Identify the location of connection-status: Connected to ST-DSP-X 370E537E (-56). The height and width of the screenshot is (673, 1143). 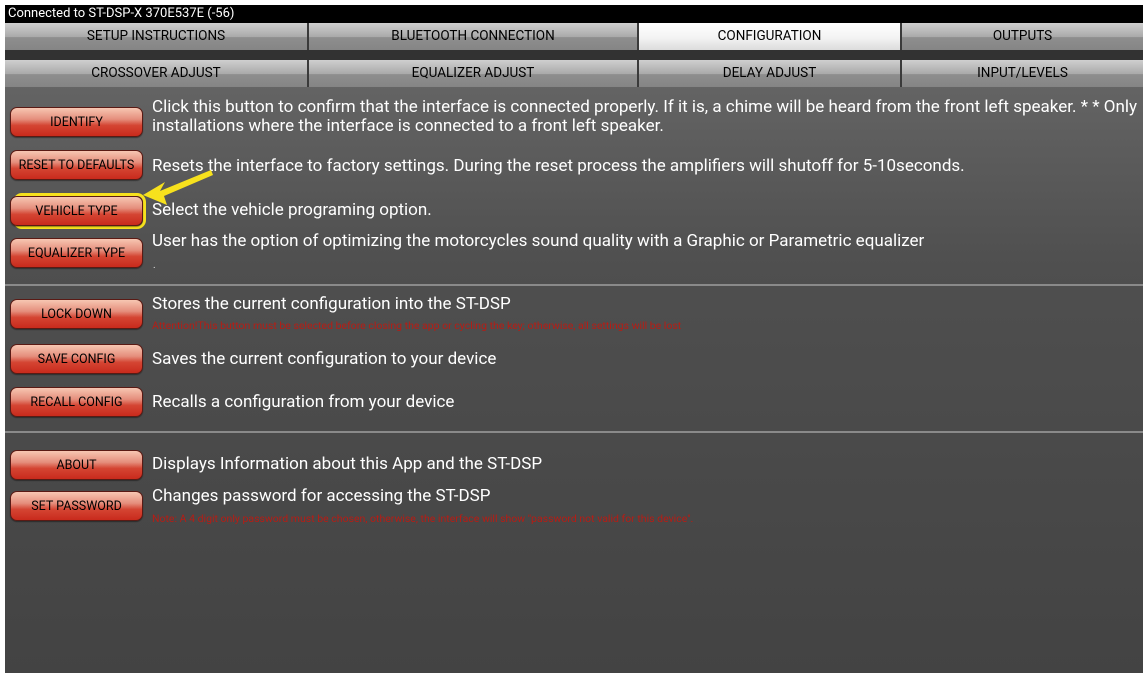
(574, 14).